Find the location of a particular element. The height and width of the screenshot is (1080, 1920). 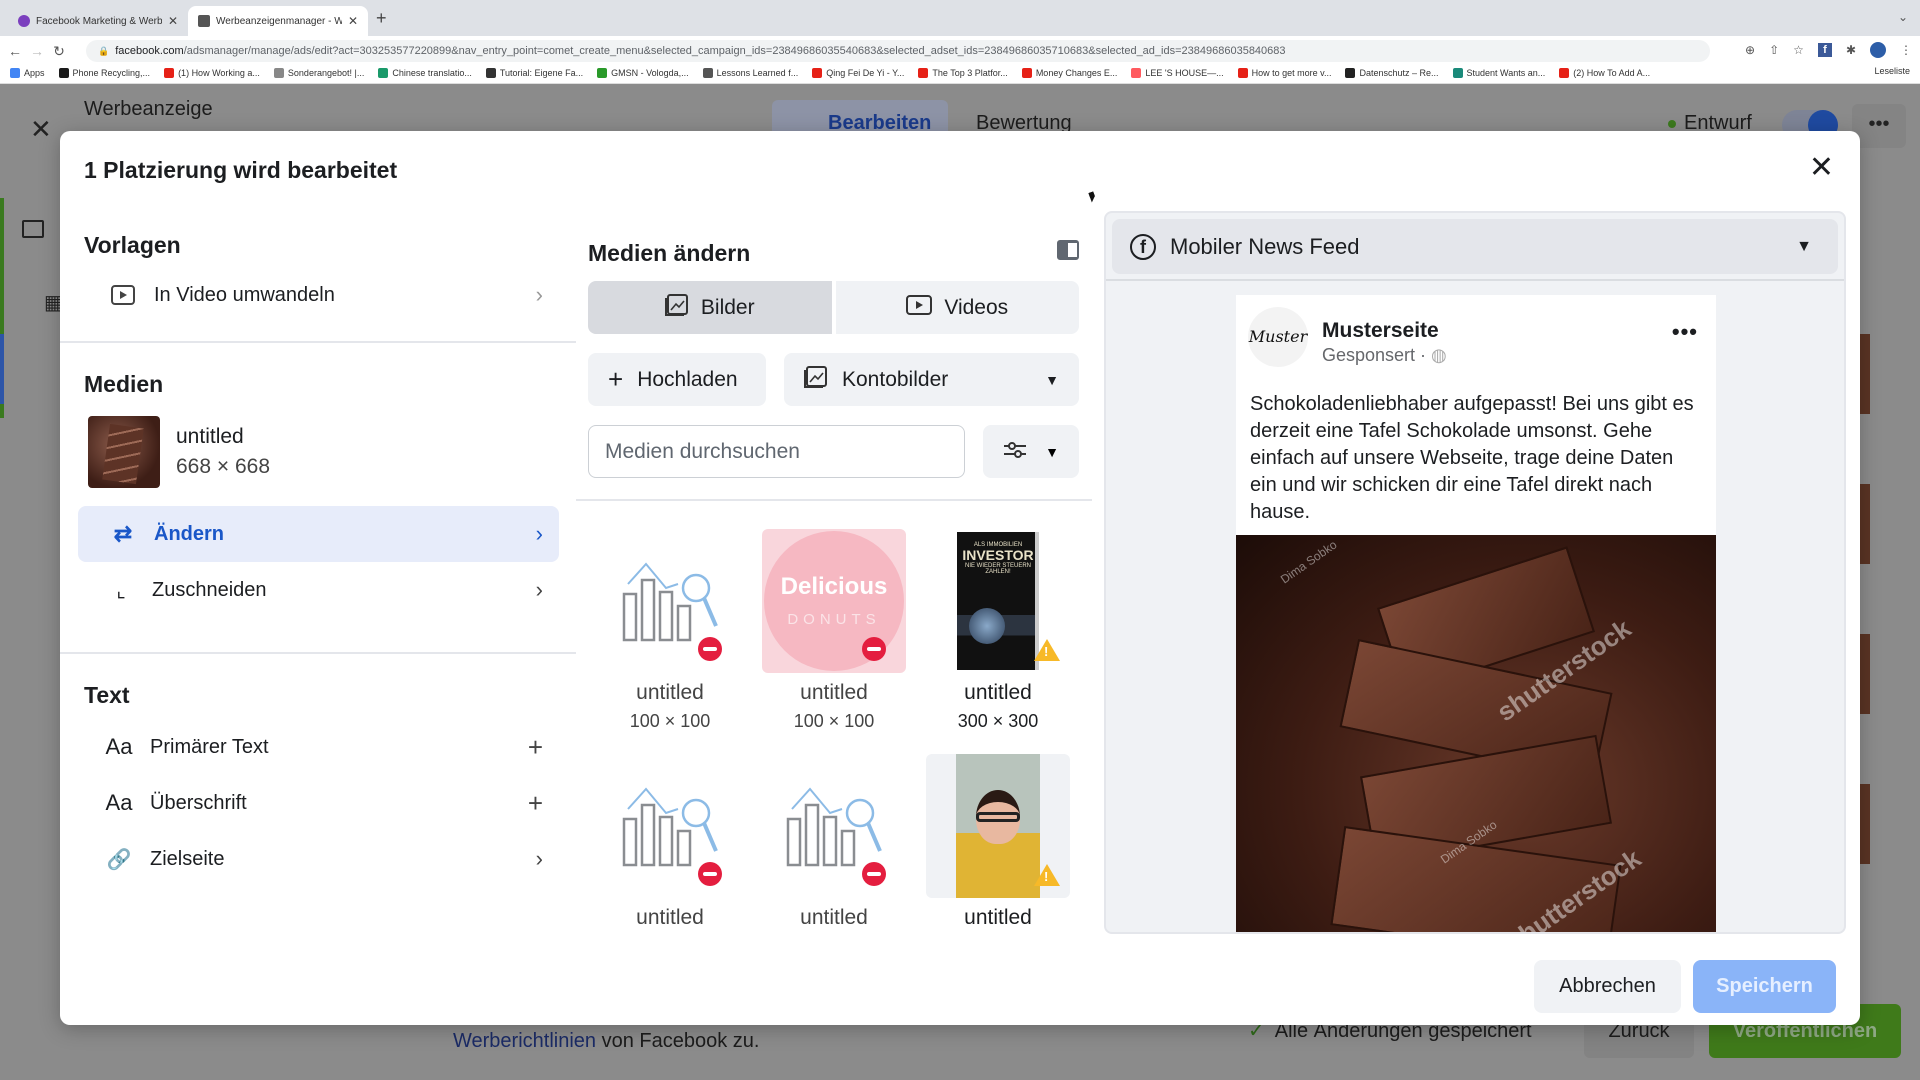

cancel-button: Abbrechen is located at coordinates (1607, 986).